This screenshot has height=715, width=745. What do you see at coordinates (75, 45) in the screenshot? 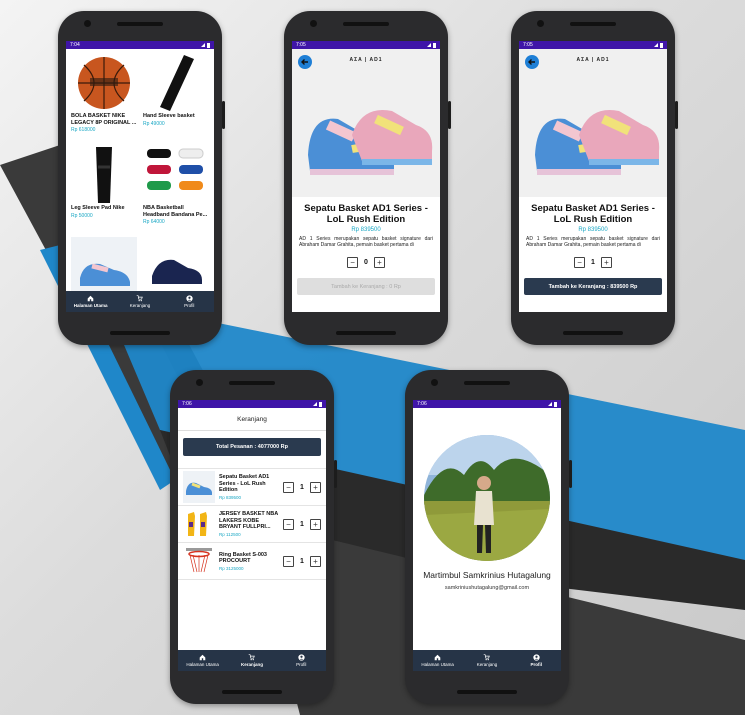
I see `status-time: 7:04` at bounding box center [75, 45].